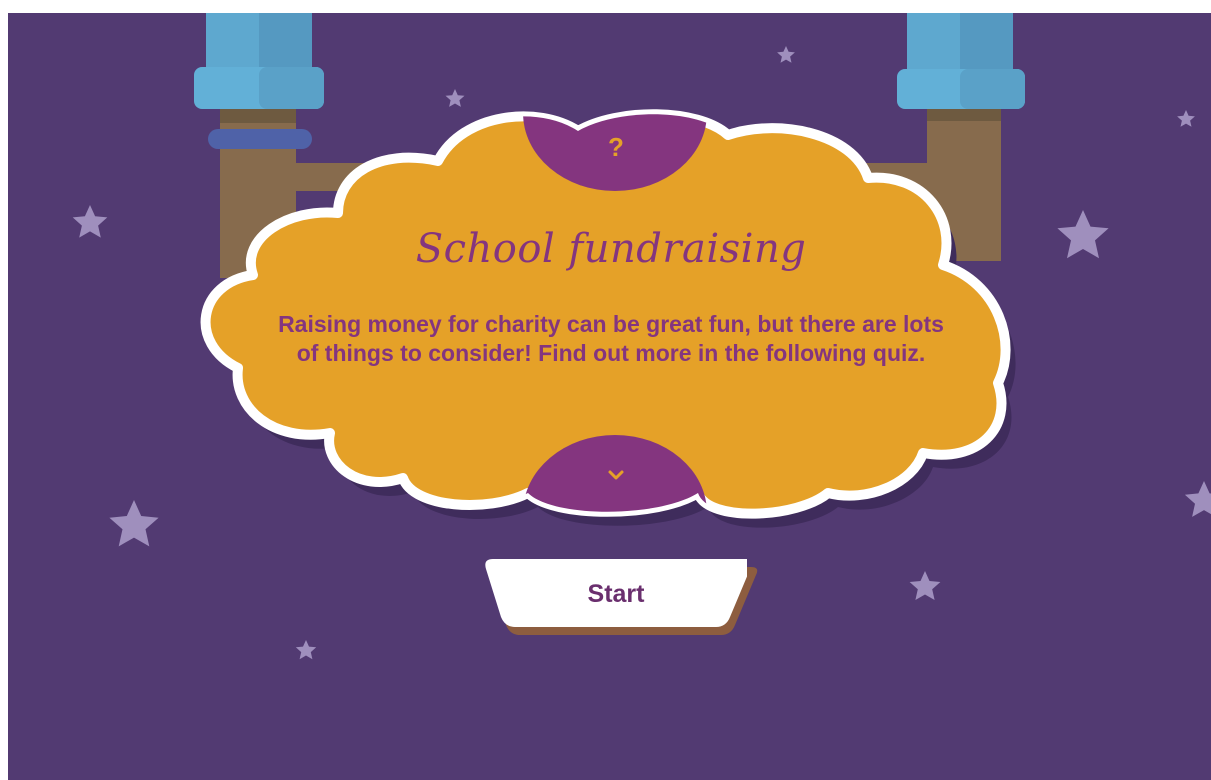 This screenshot has height=780, width=1211. What do you see at coordinates (611, 249) in the screenshot?
I see `quiz-title: School fundraising` at bounding box center [611, 249].